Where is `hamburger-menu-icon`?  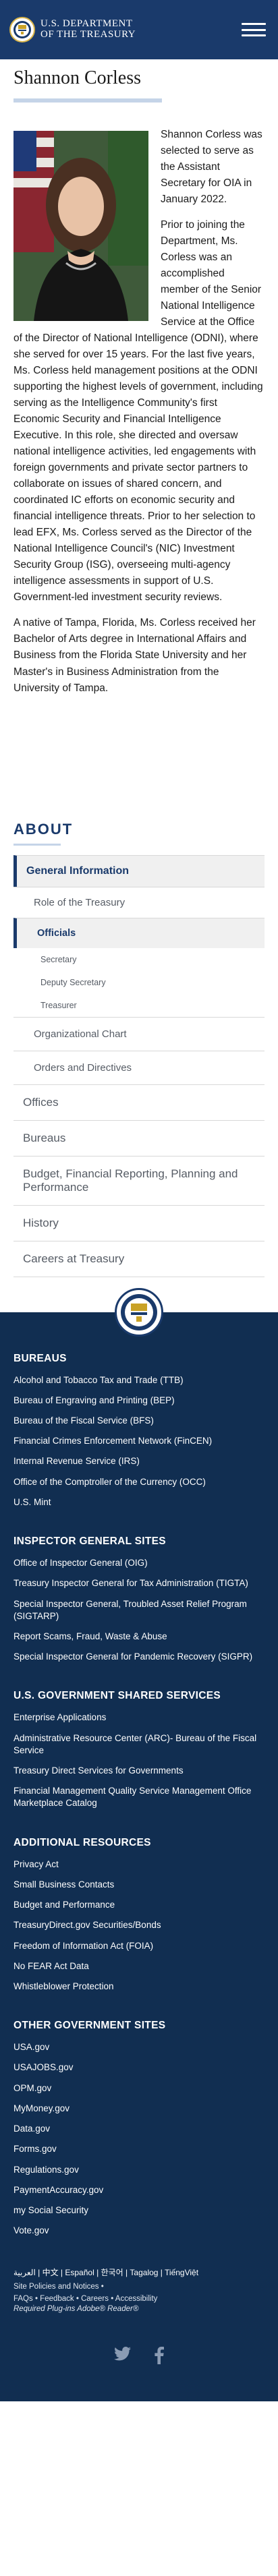
hamburger-menu-icon is located at coordinates (253, 30).